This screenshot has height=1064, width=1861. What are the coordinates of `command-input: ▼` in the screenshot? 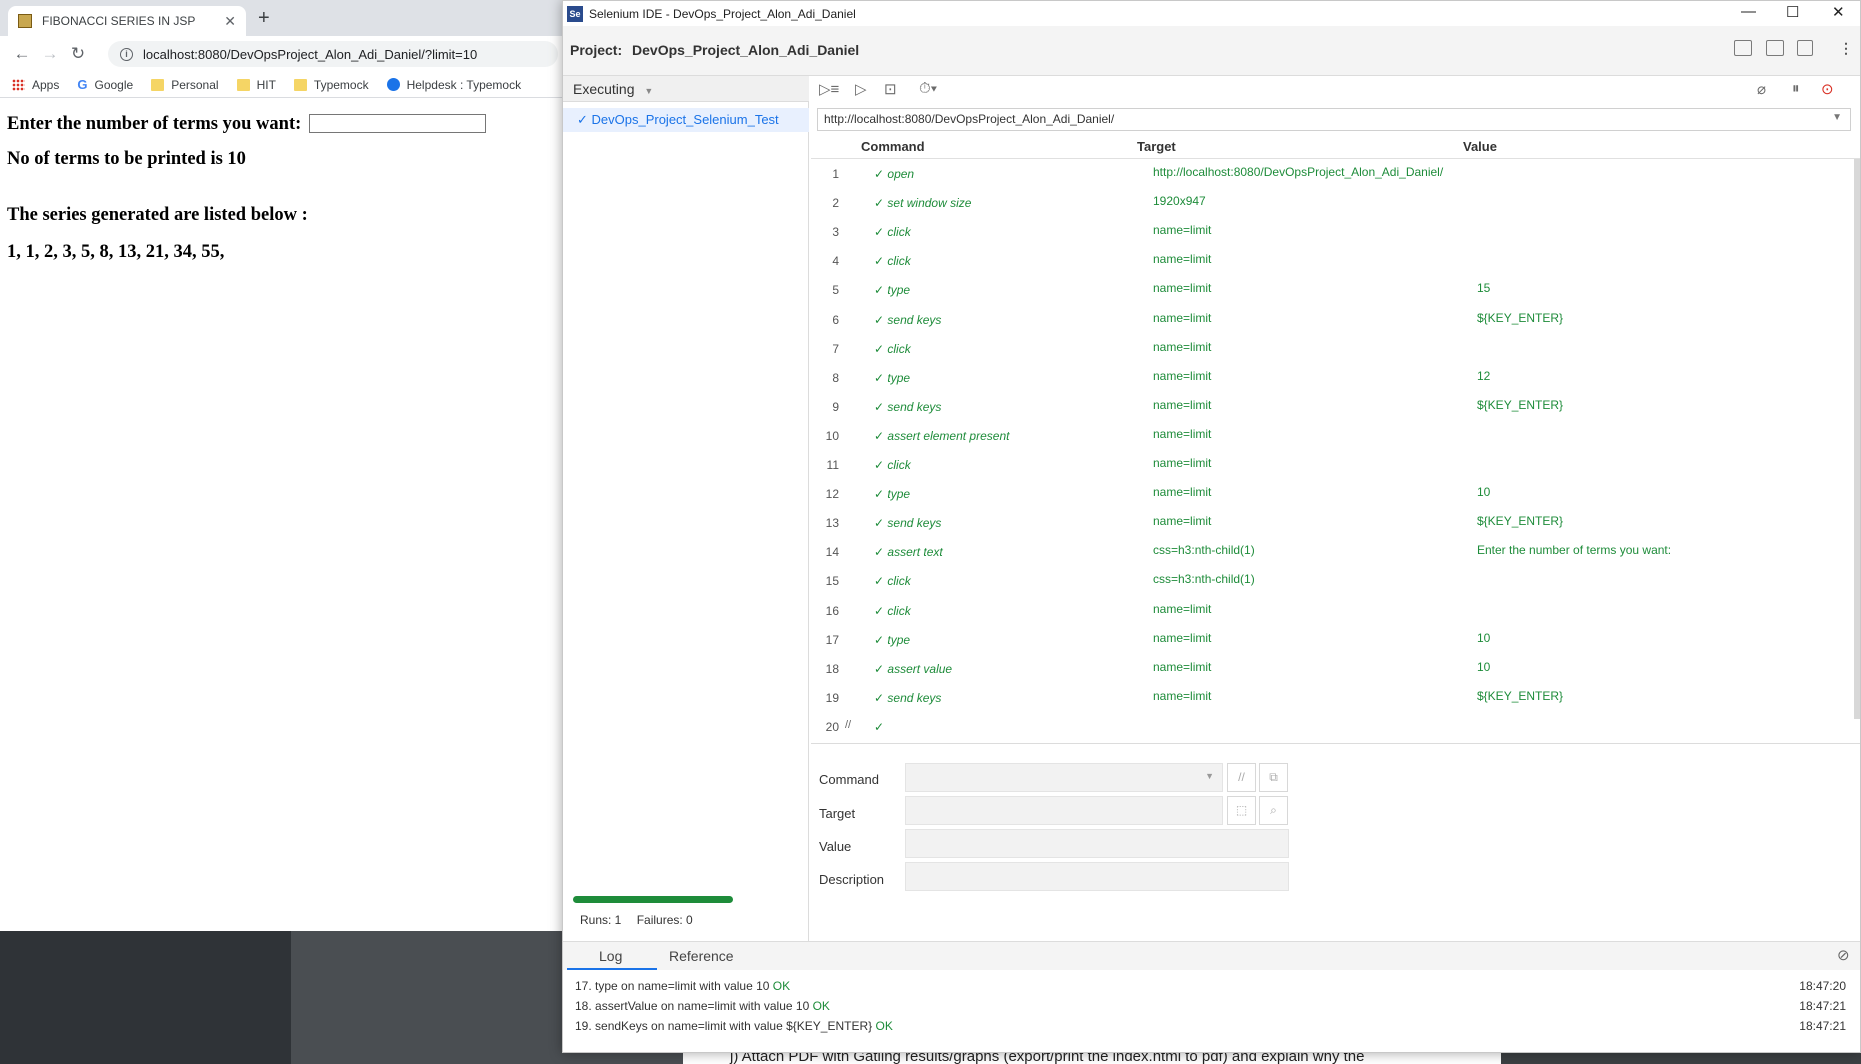 It's located at (1064, 777).